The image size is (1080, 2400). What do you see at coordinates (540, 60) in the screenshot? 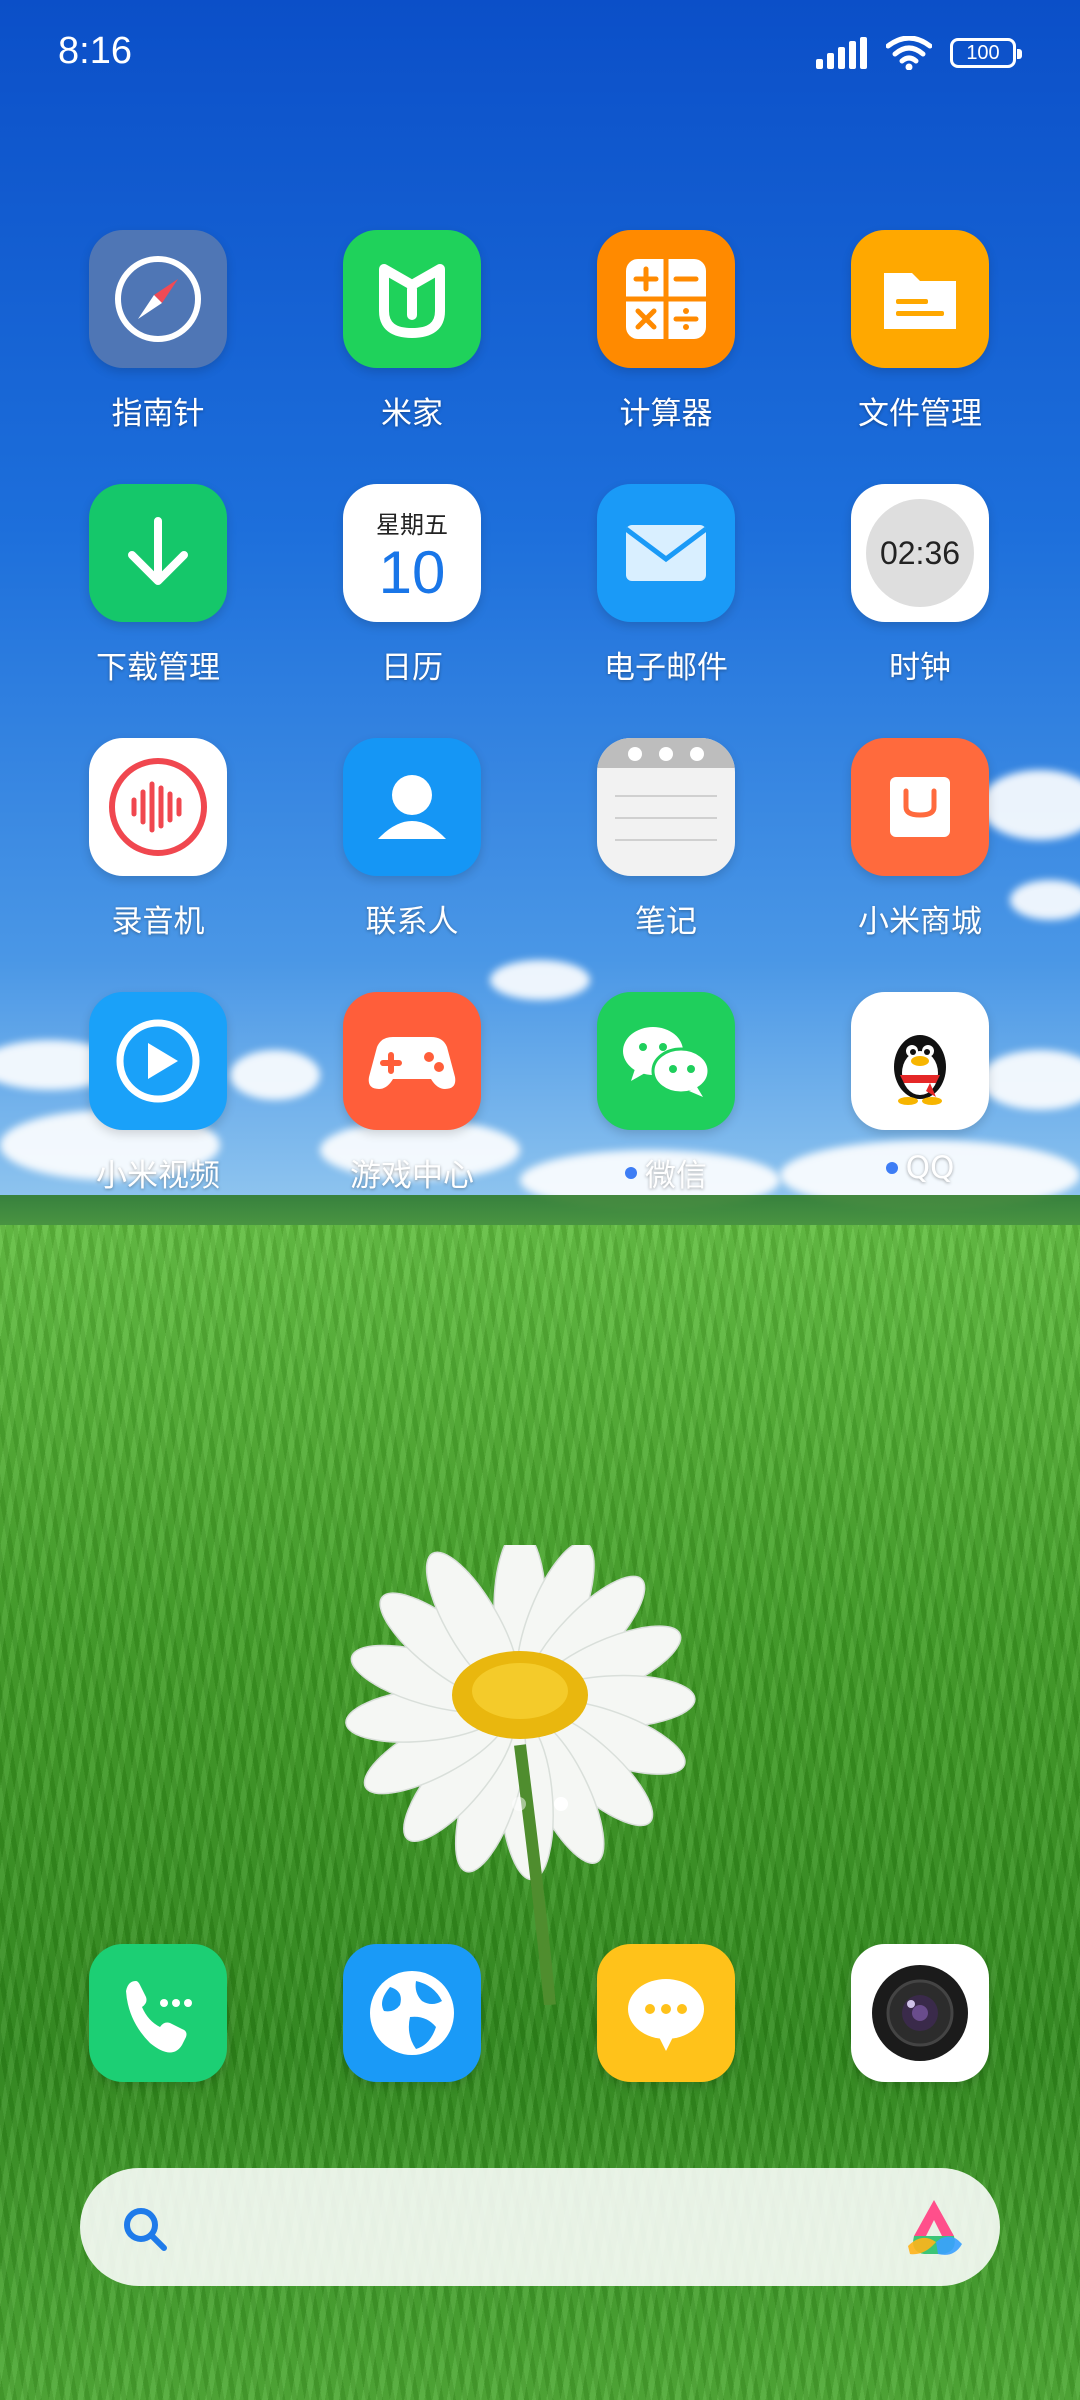
I see `status-bar: 8:16 100` at bounding box center [540, 60].